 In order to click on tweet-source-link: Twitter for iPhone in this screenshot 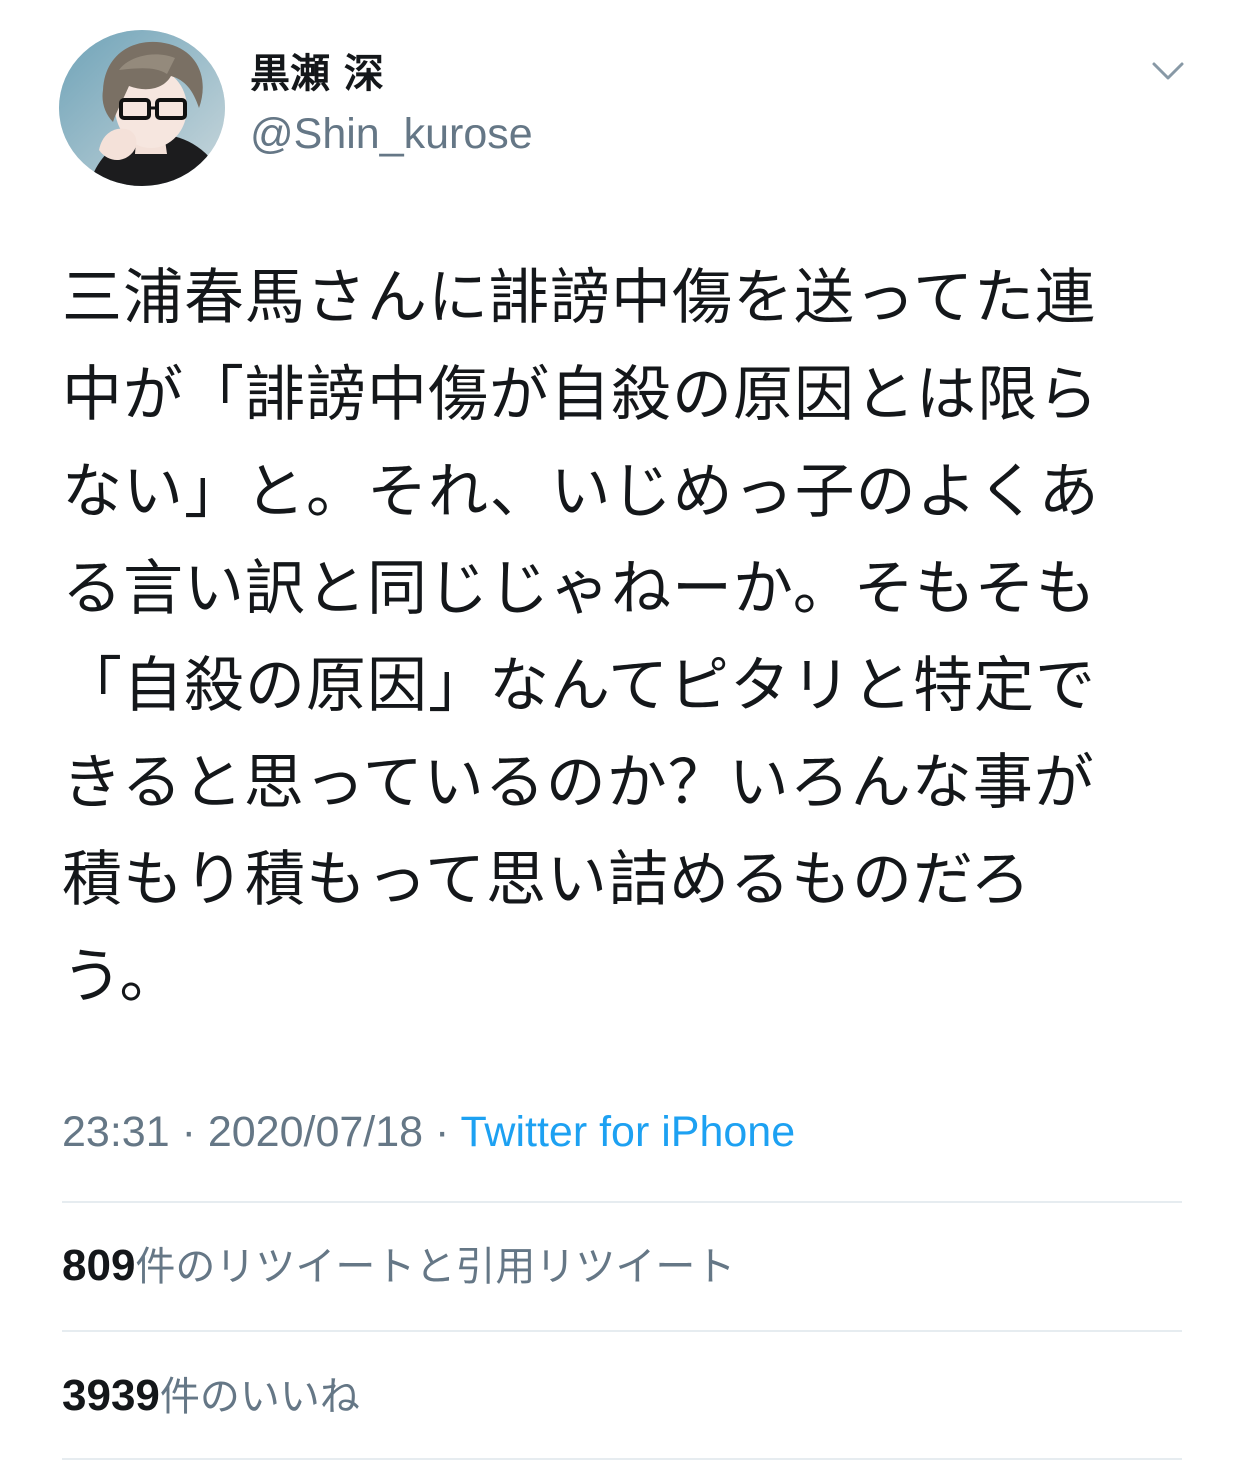, I will do `click(628, 1132)`.